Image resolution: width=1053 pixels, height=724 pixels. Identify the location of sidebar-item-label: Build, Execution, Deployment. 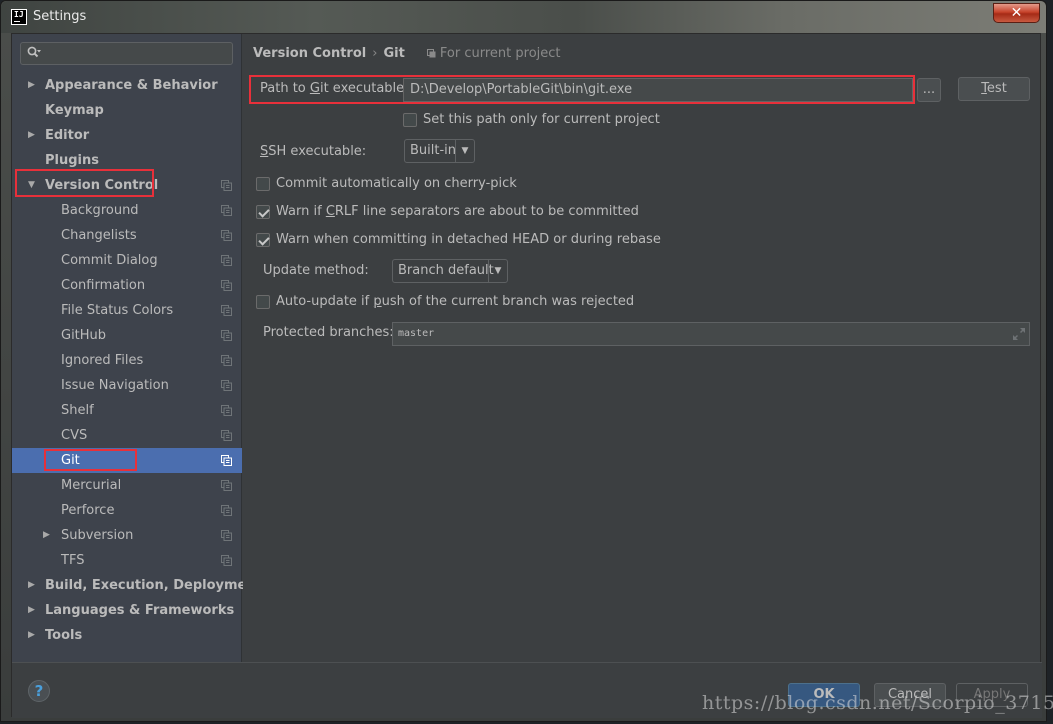
(153, 585).